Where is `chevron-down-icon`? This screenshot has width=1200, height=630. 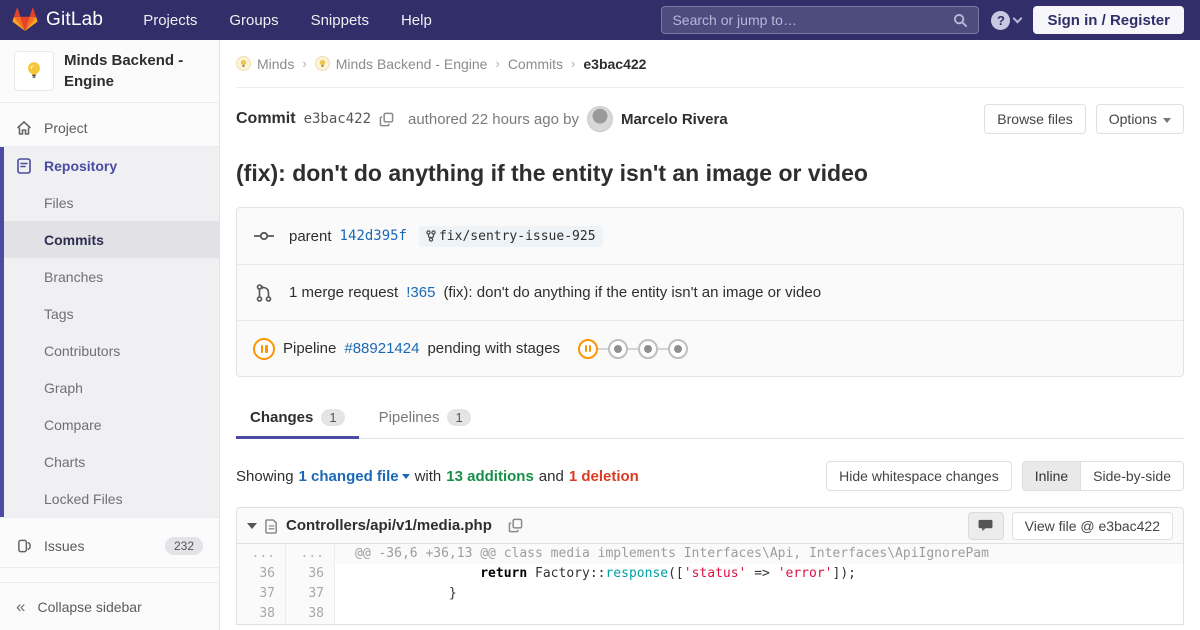 chevron-down-icon is located at coordinates (1018, 18).